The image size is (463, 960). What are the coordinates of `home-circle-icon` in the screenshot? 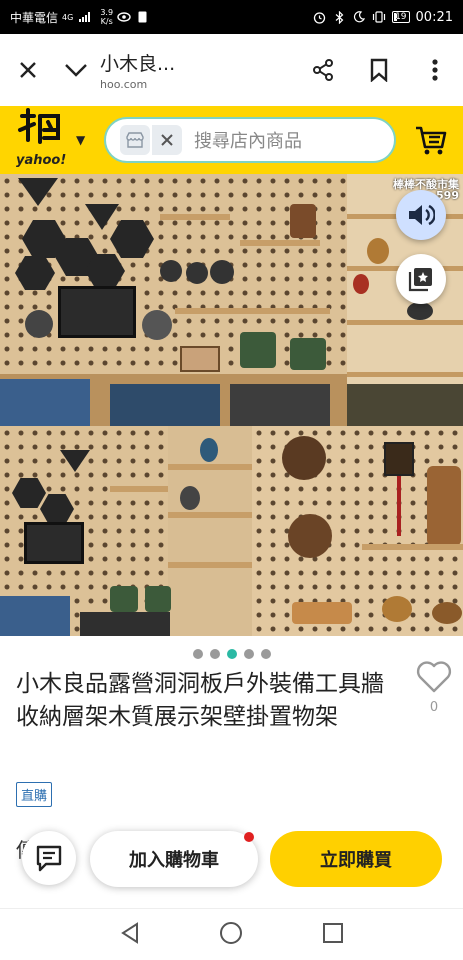 It's located at (230, 932).